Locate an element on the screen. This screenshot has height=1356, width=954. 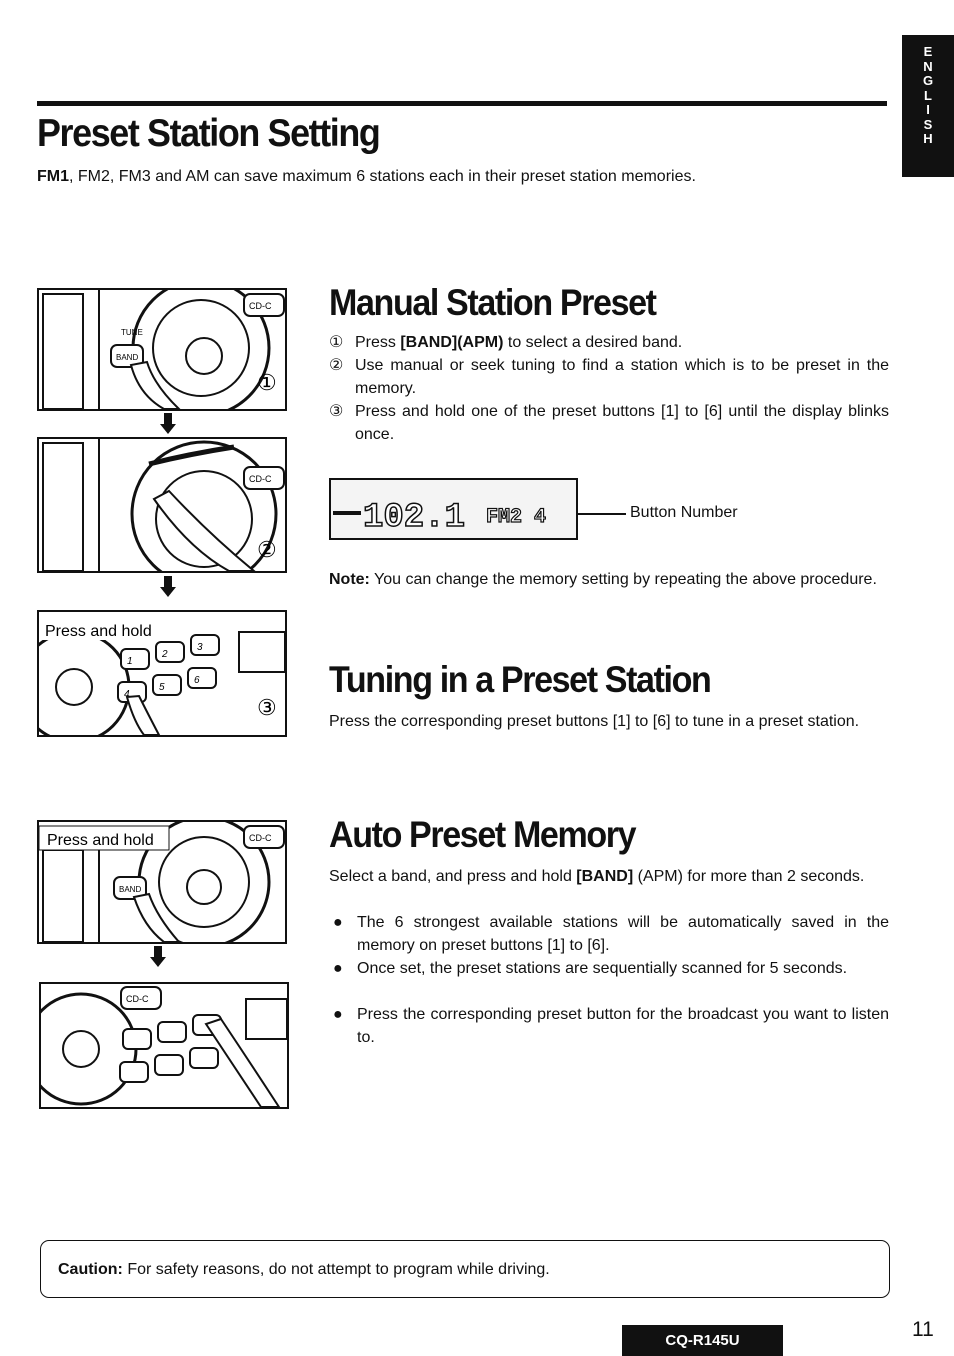
caution-label: Caution: is located at coordinates (90, 1269).